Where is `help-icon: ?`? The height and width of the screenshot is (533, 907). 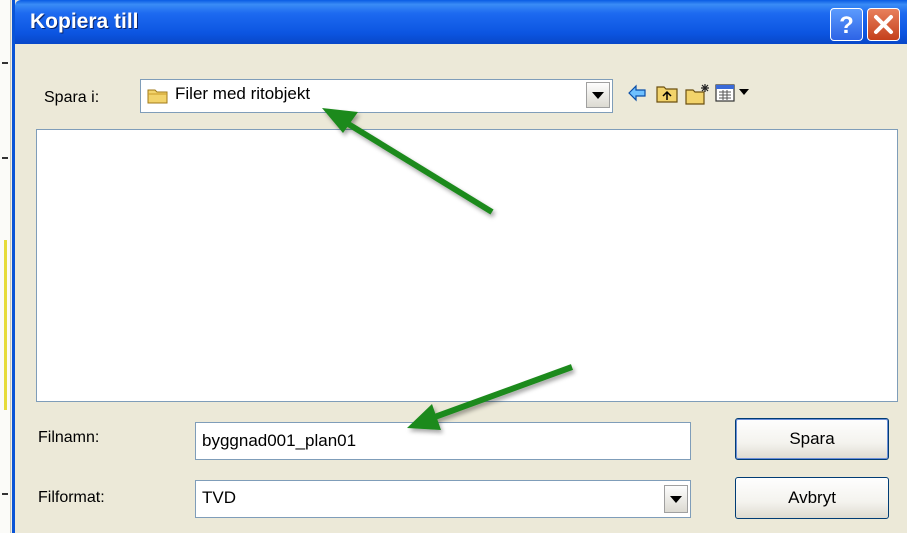 help-icon: ? is located at coordinates (846, 25).